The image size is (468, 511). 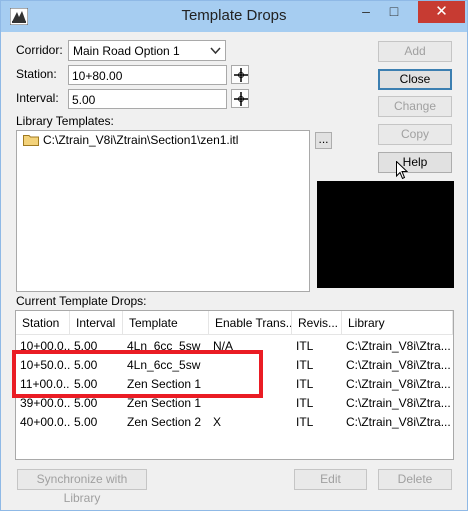 What do you see at coordinates (330, 479) in the screenshot?
I see `edit-button: Edit` at bounding box center [330, 479].